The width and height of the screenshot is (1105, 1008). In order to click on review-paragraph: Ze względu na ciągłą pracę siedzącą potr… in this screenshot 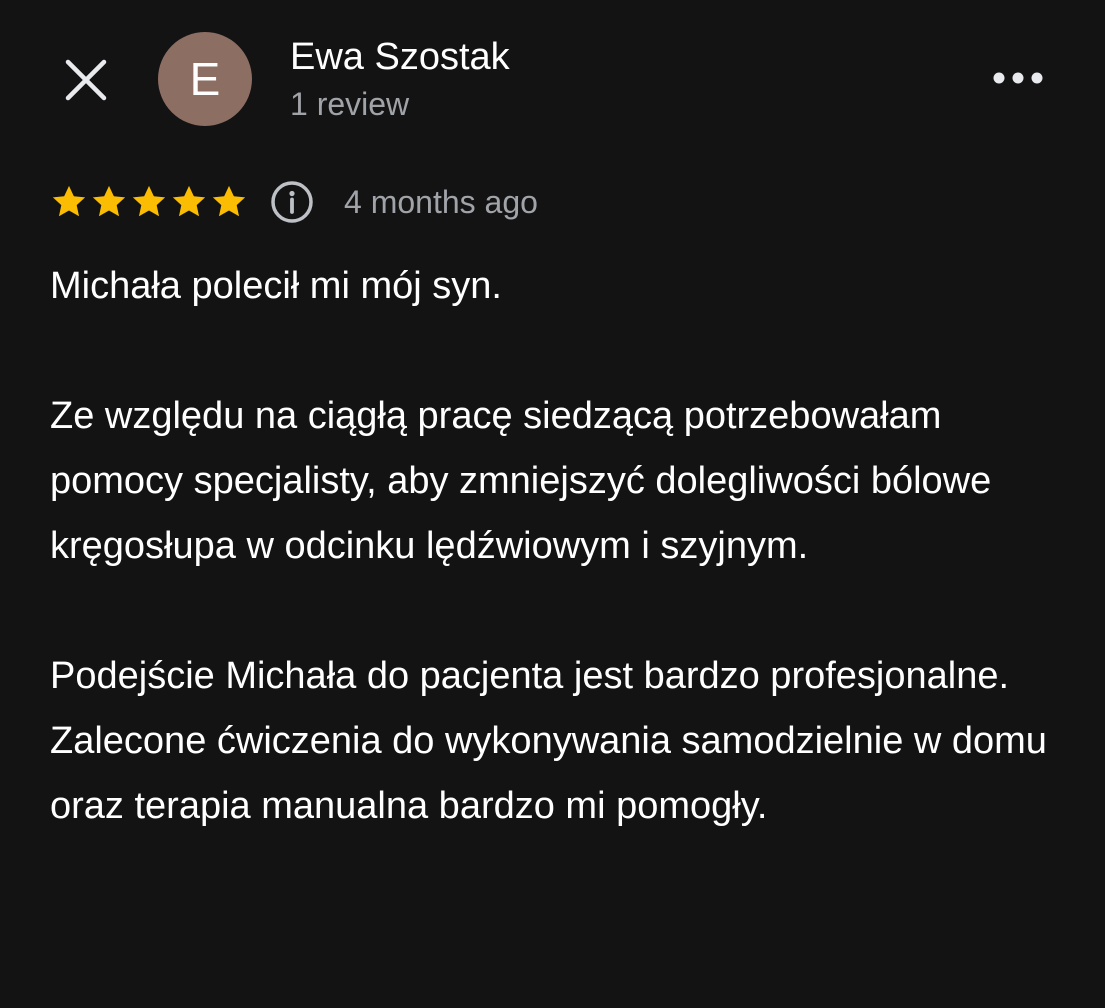, I will do `click(521, 481)`.